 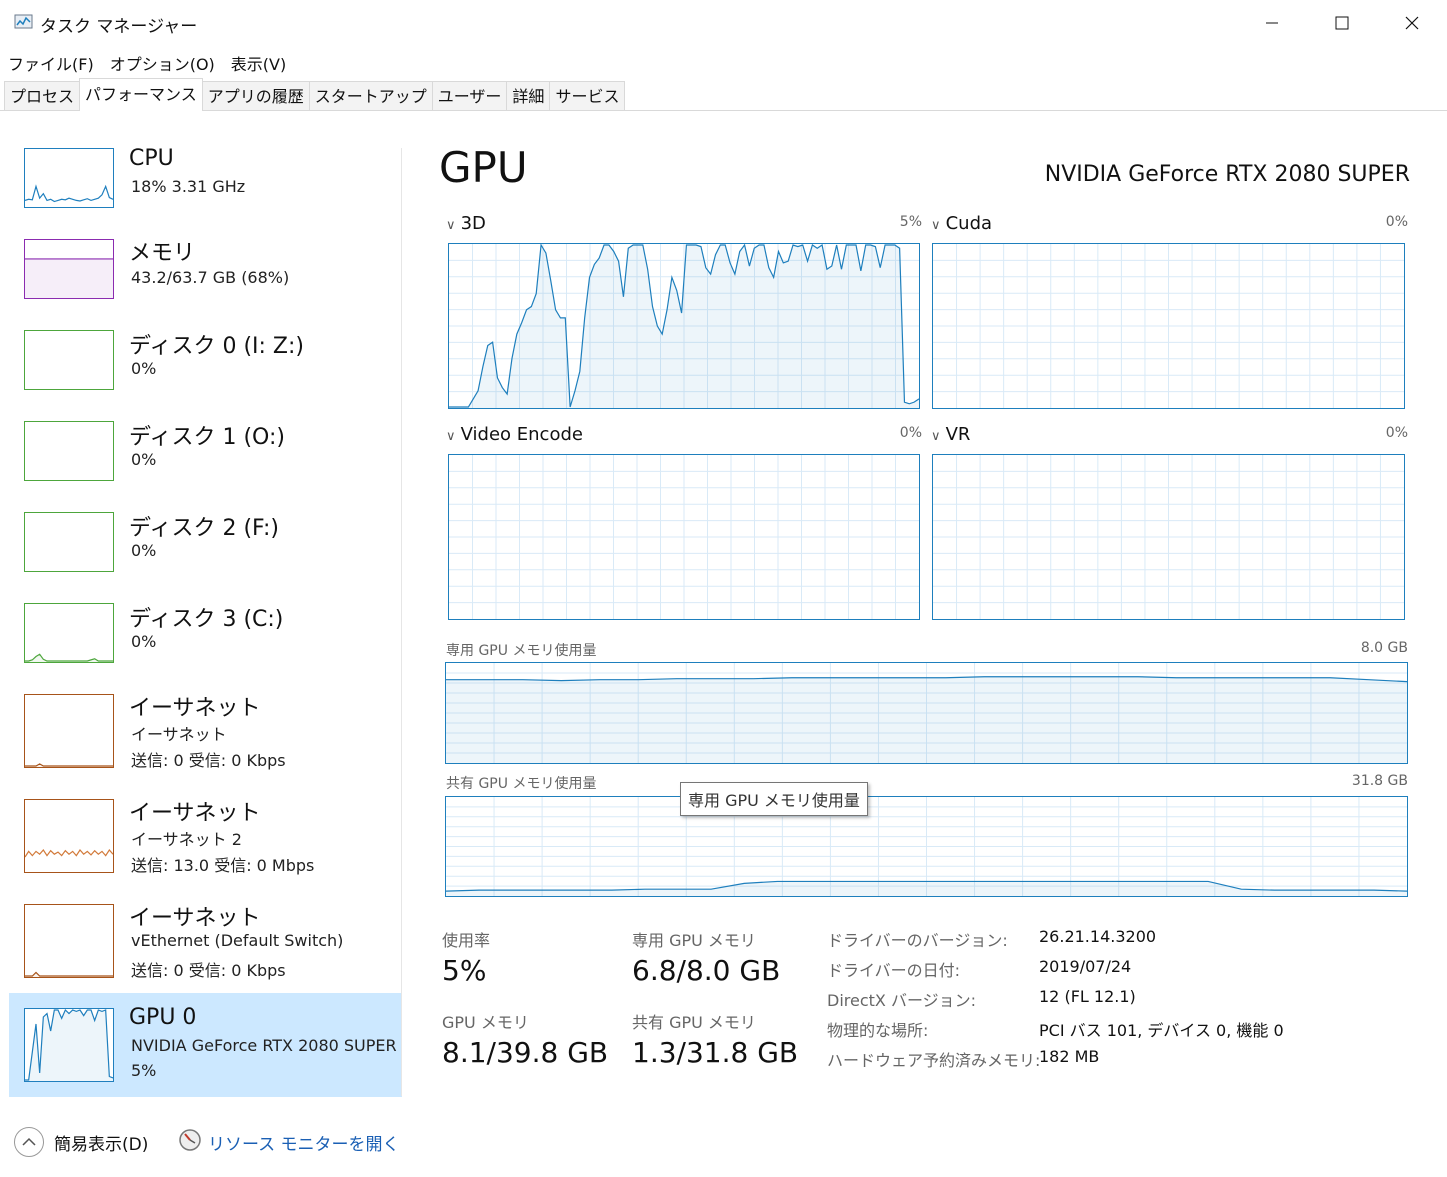 What do you see at coordinates (163, 1017) in the screenshot?
I see `sidebar-title: GPU 0` at bounding box center [163, 1017].